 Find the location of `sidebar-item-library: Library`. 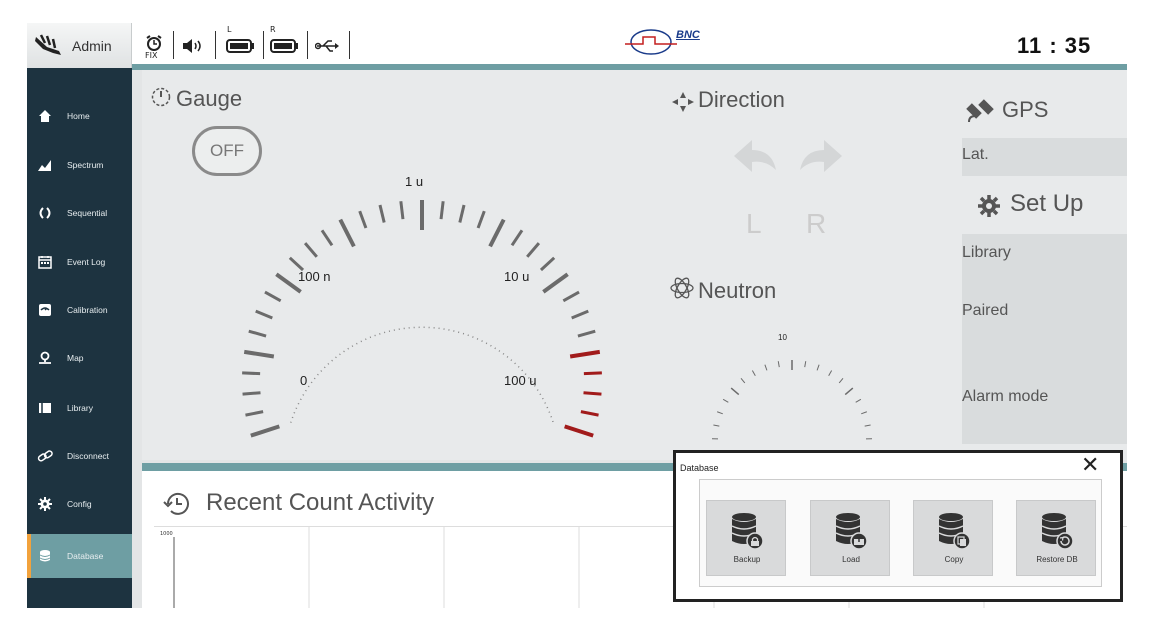

sidebar-item-library: Library is located at coordinates (79, 408).